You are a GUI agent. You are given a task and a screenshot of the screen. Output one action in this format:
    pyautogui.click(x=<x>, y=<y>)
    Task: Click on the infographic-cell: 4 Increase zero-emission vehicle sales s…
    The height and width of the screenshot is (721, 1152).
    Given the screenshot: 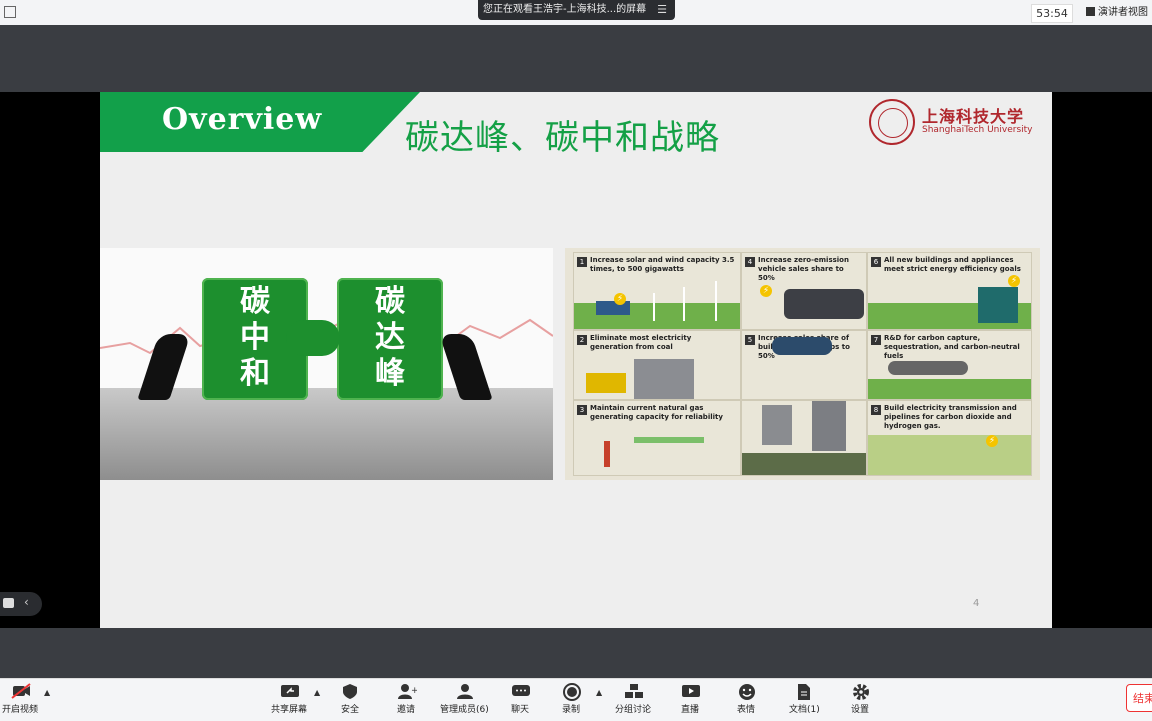 What is the action you would take?
    pyautogui.click(x=804, y=291)
    